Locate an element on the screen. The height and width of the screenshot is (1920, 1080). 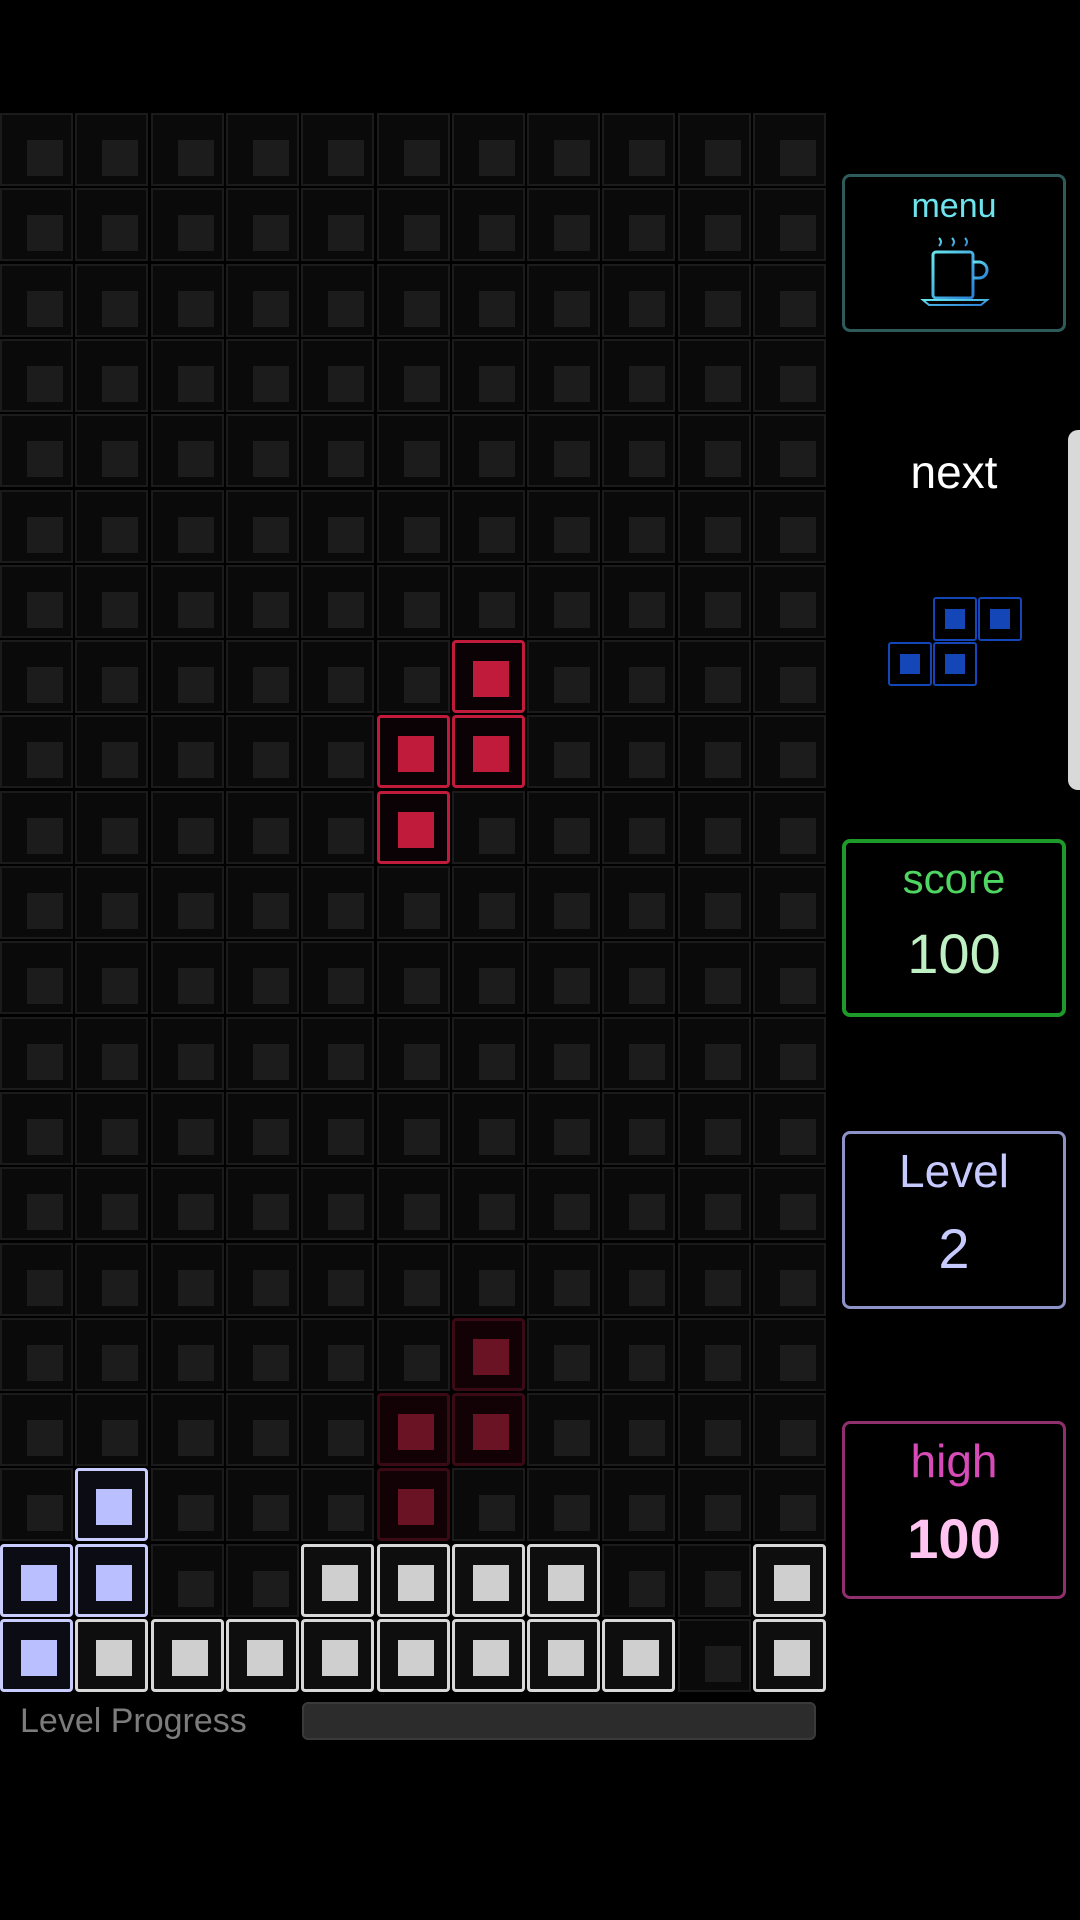
active-piece-cell is located at coordinates (488, 751).